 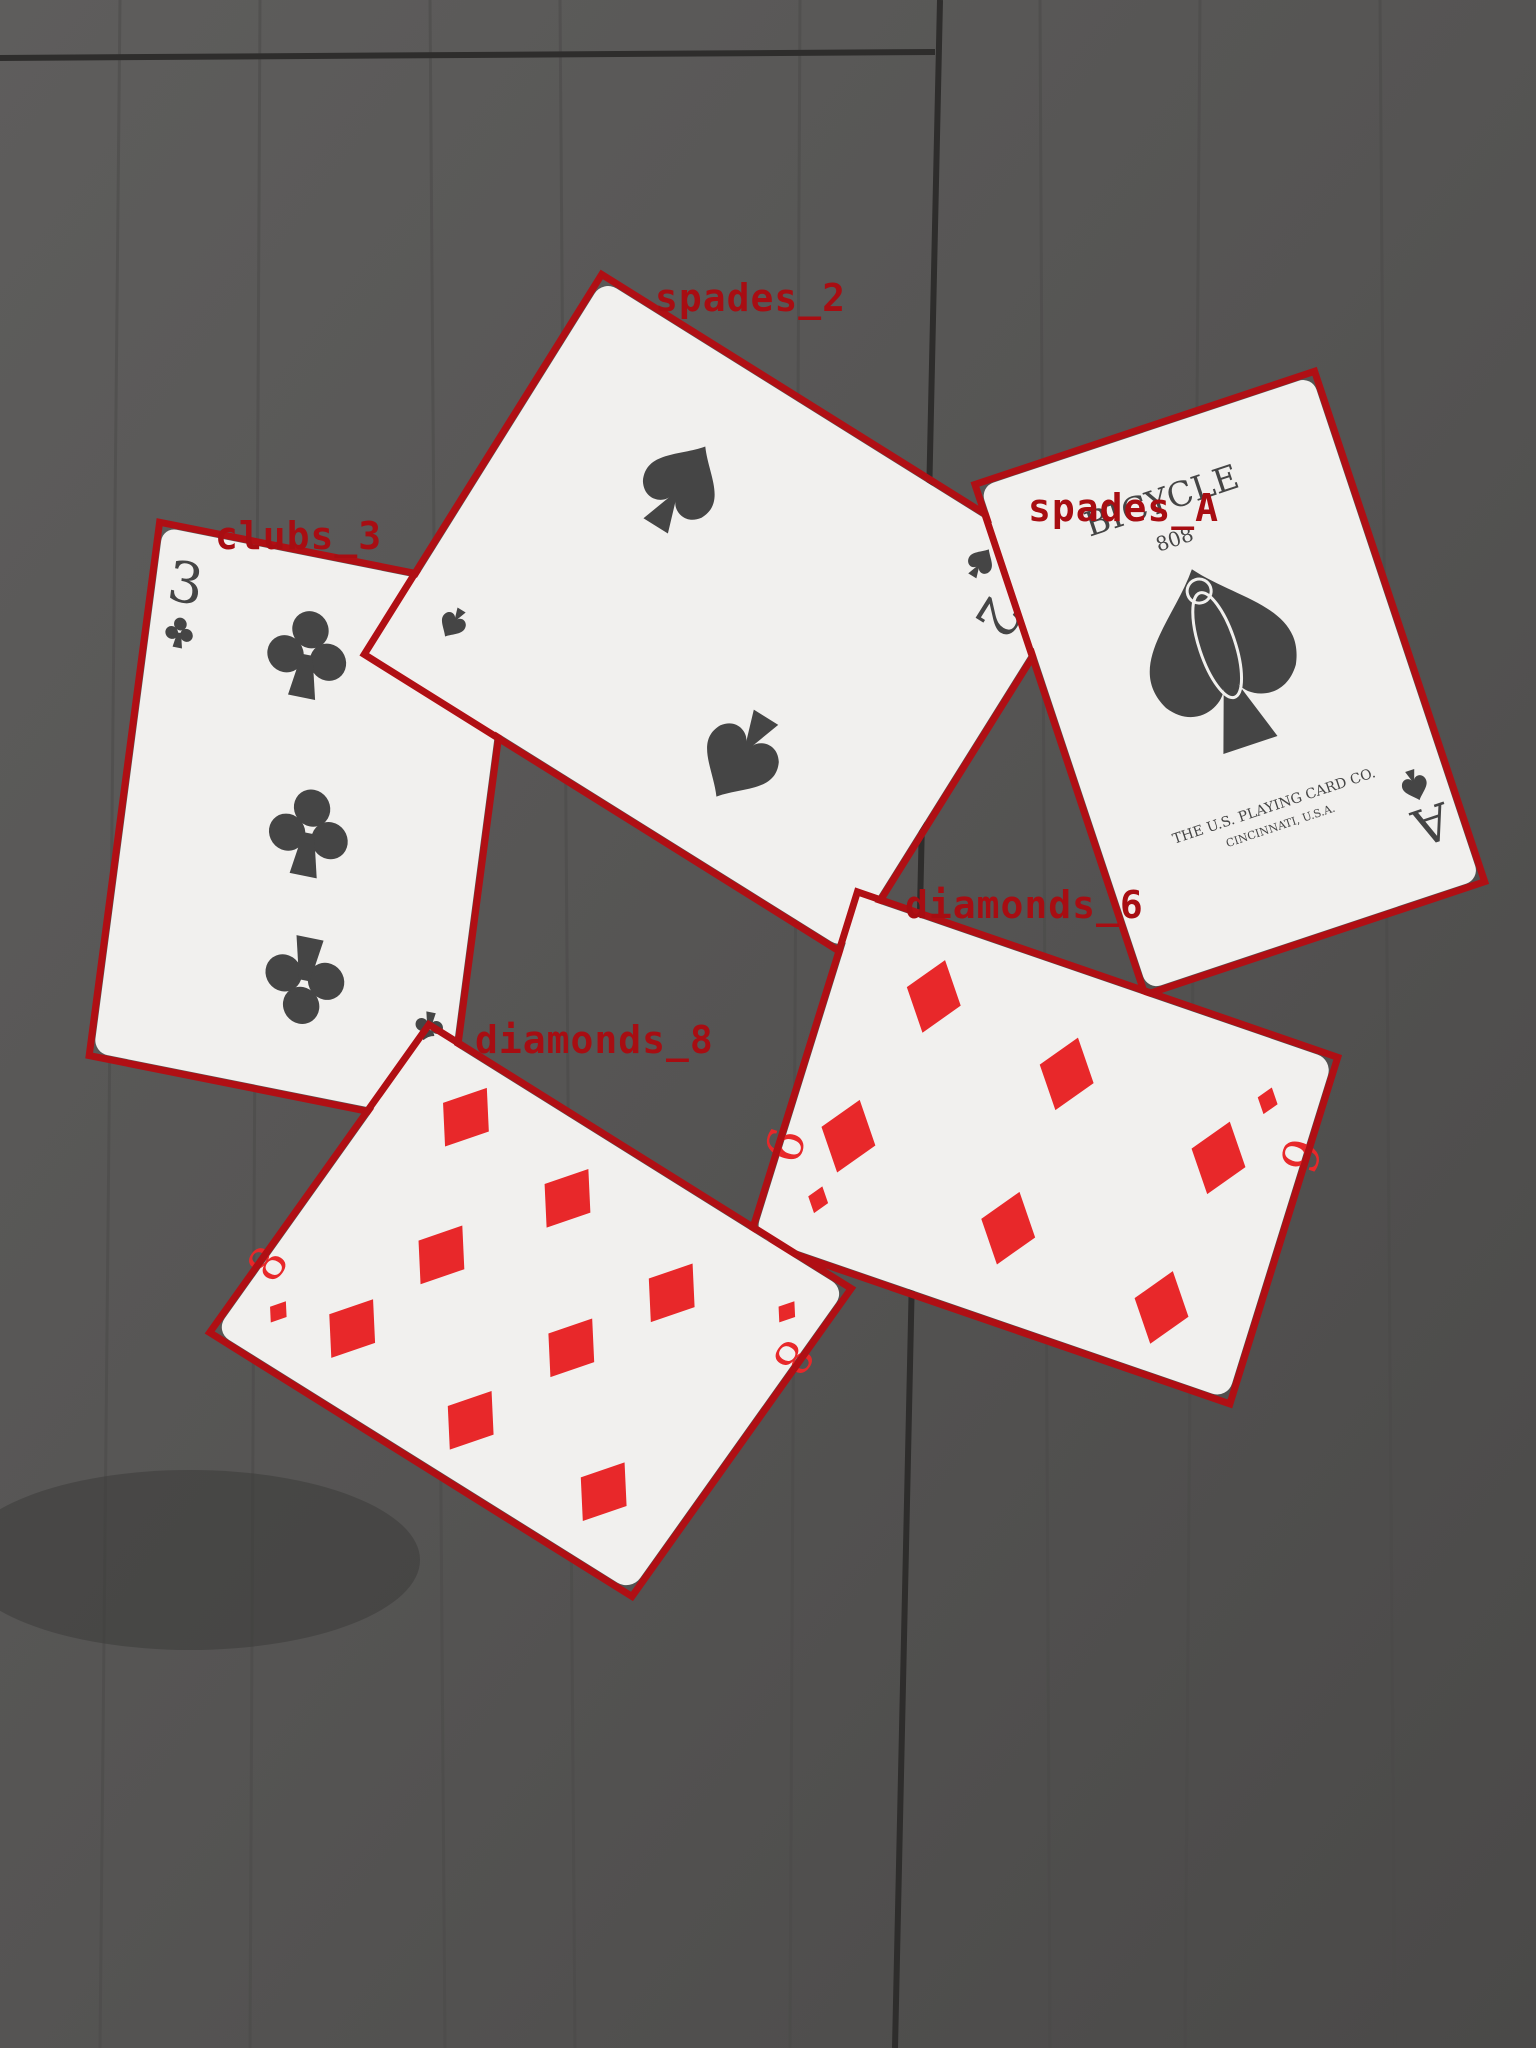 I want to click on detection-label-clubs-3: clubs_3, so click(x=298, y=536).